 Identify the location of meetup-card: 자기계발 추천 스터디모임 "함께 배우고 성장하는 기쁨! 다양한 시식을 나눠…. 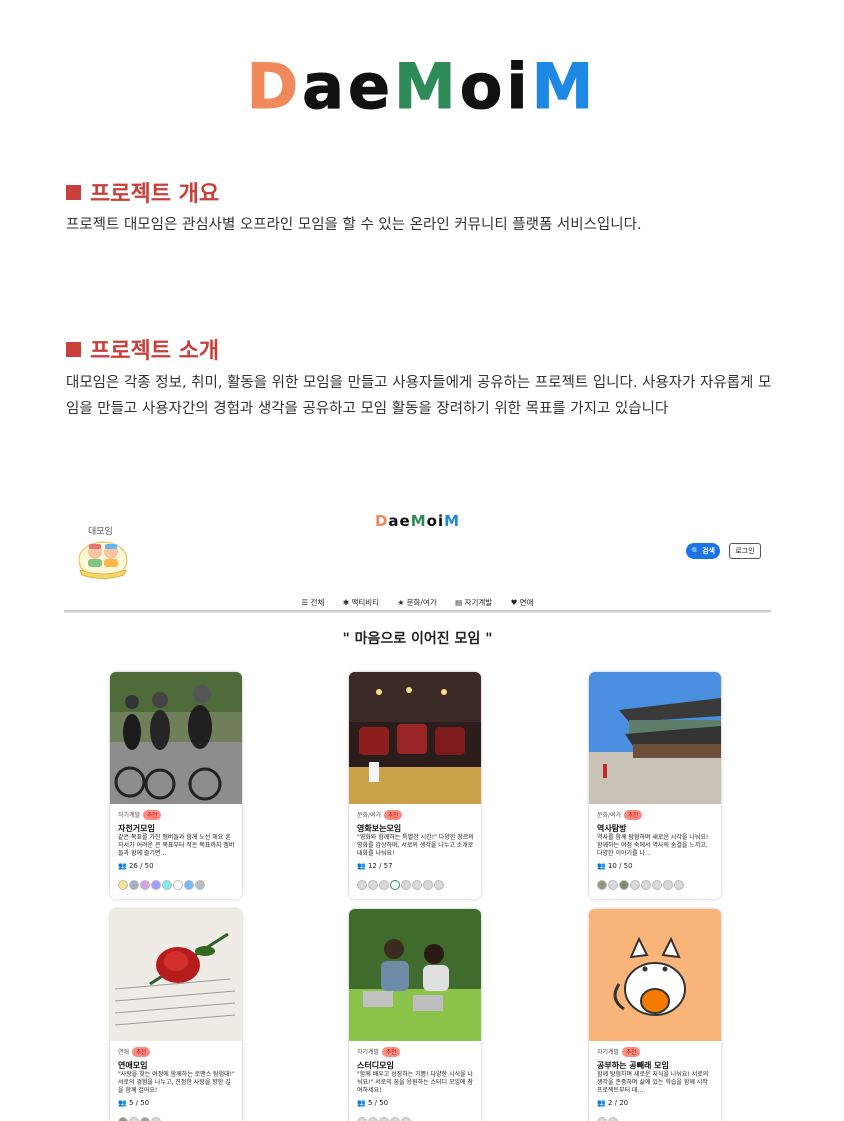
(415, 1015).